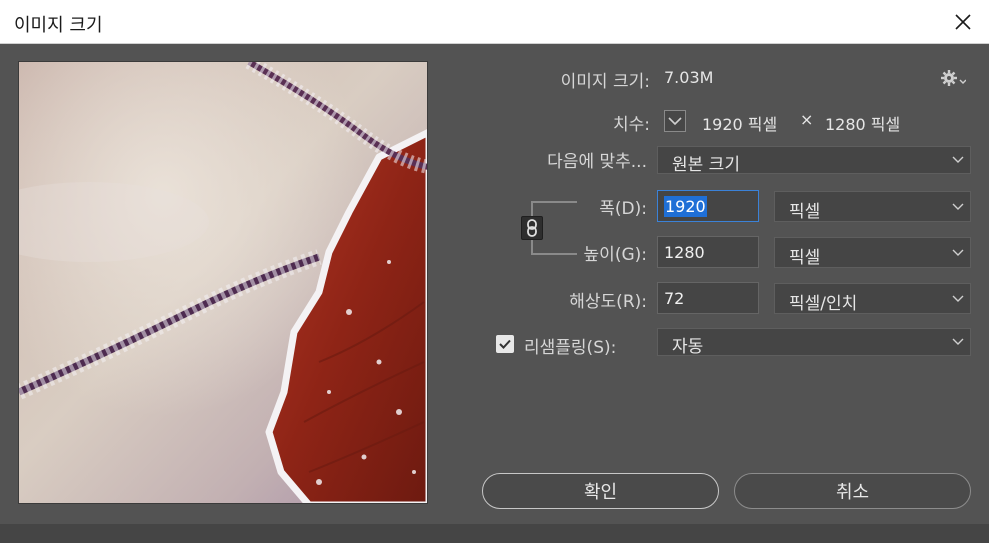 Image resolution: width=989 pixels, height=543 pixels. Describe the element at coordinates (805, 258) in the screenshot. I see `height-unit-value: 픽셀` at that location.